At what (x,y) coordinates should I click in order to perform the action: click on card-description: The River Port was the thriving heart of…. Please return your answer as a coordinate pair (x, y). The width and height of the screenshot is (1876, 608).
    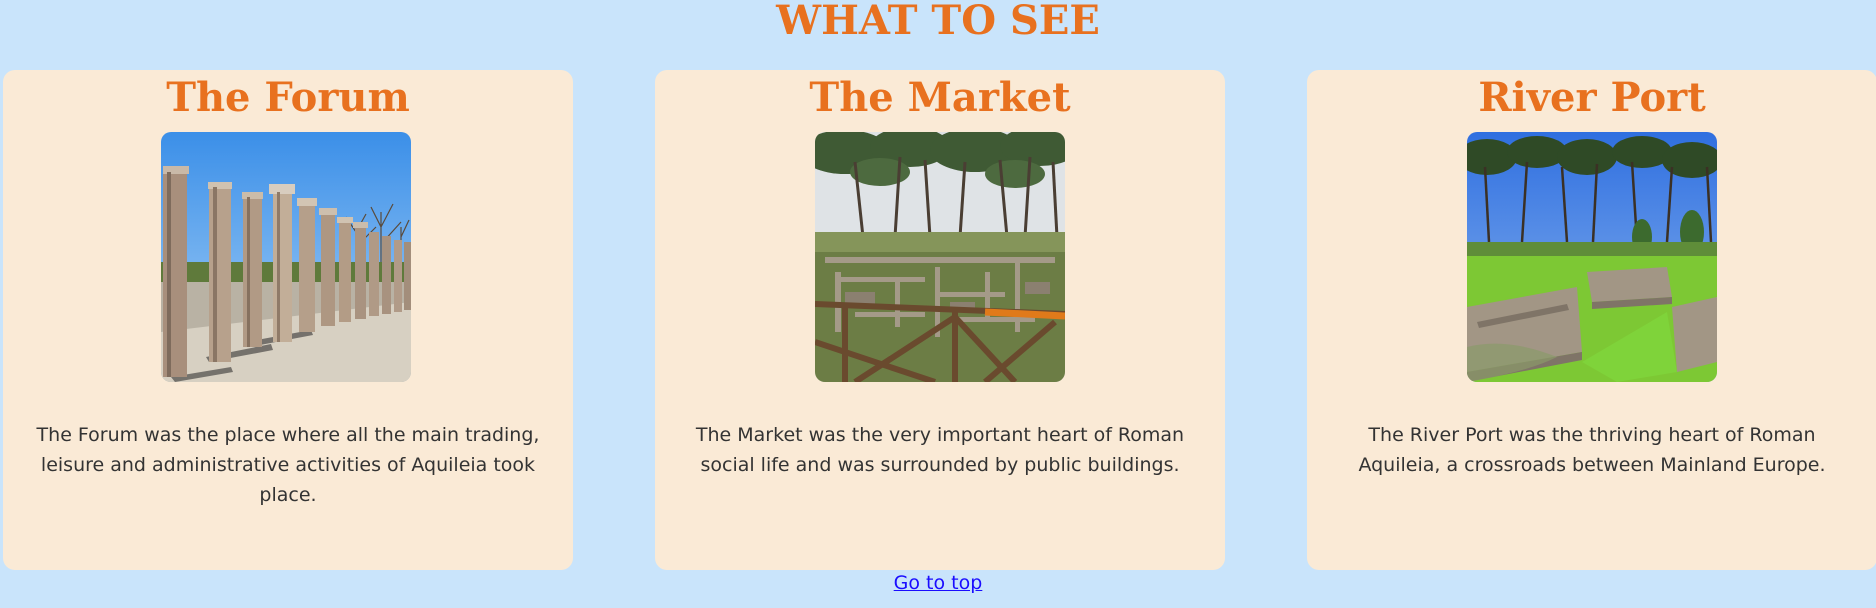
    Looking at the image, I should click on (1592, 450).